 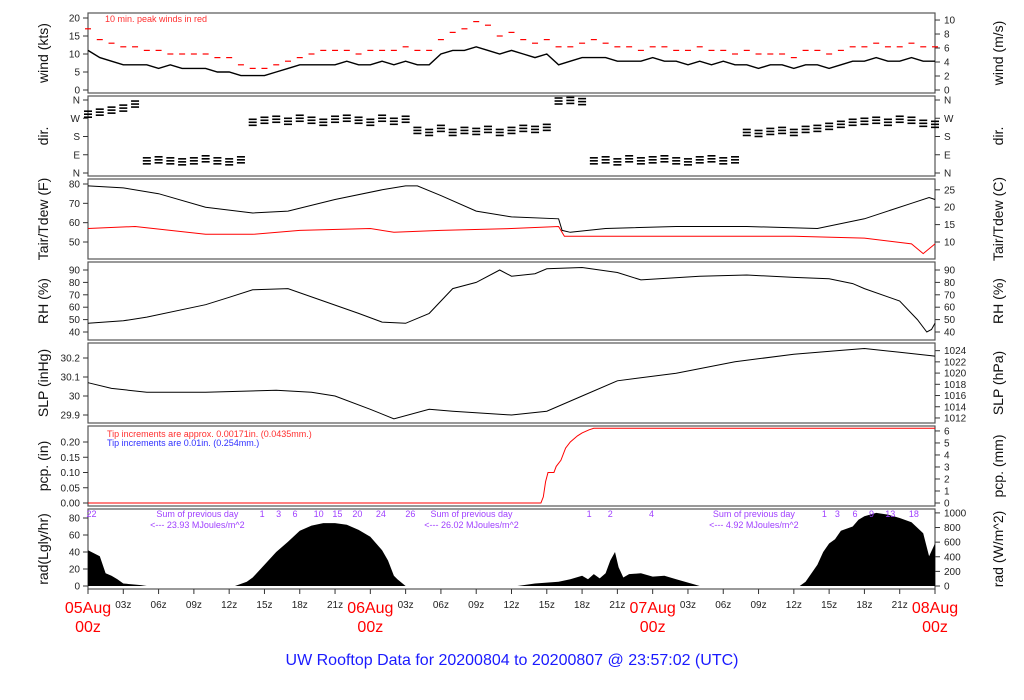 What do you see at coordinates (947, 491) in the screenshot?
I see `y-right-tick-label: 1` at bounding box center [947, 491].